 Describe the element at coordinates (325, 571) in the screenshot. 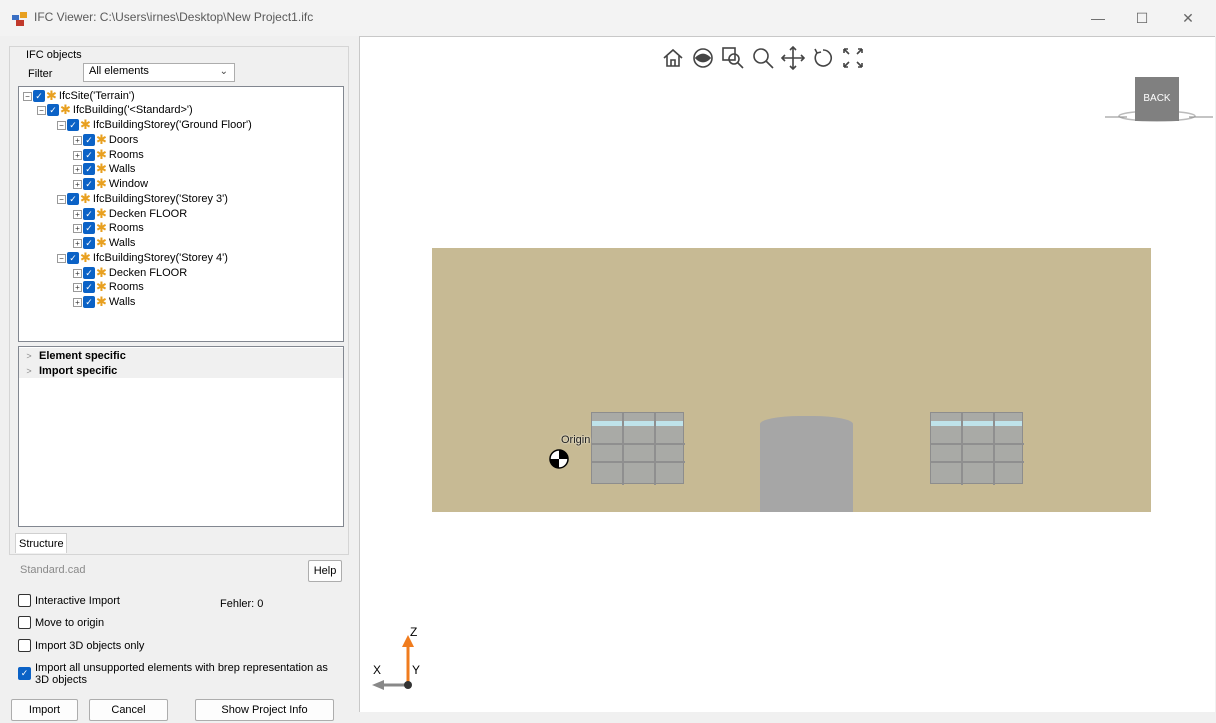

I see `help-button: Help` at that location.